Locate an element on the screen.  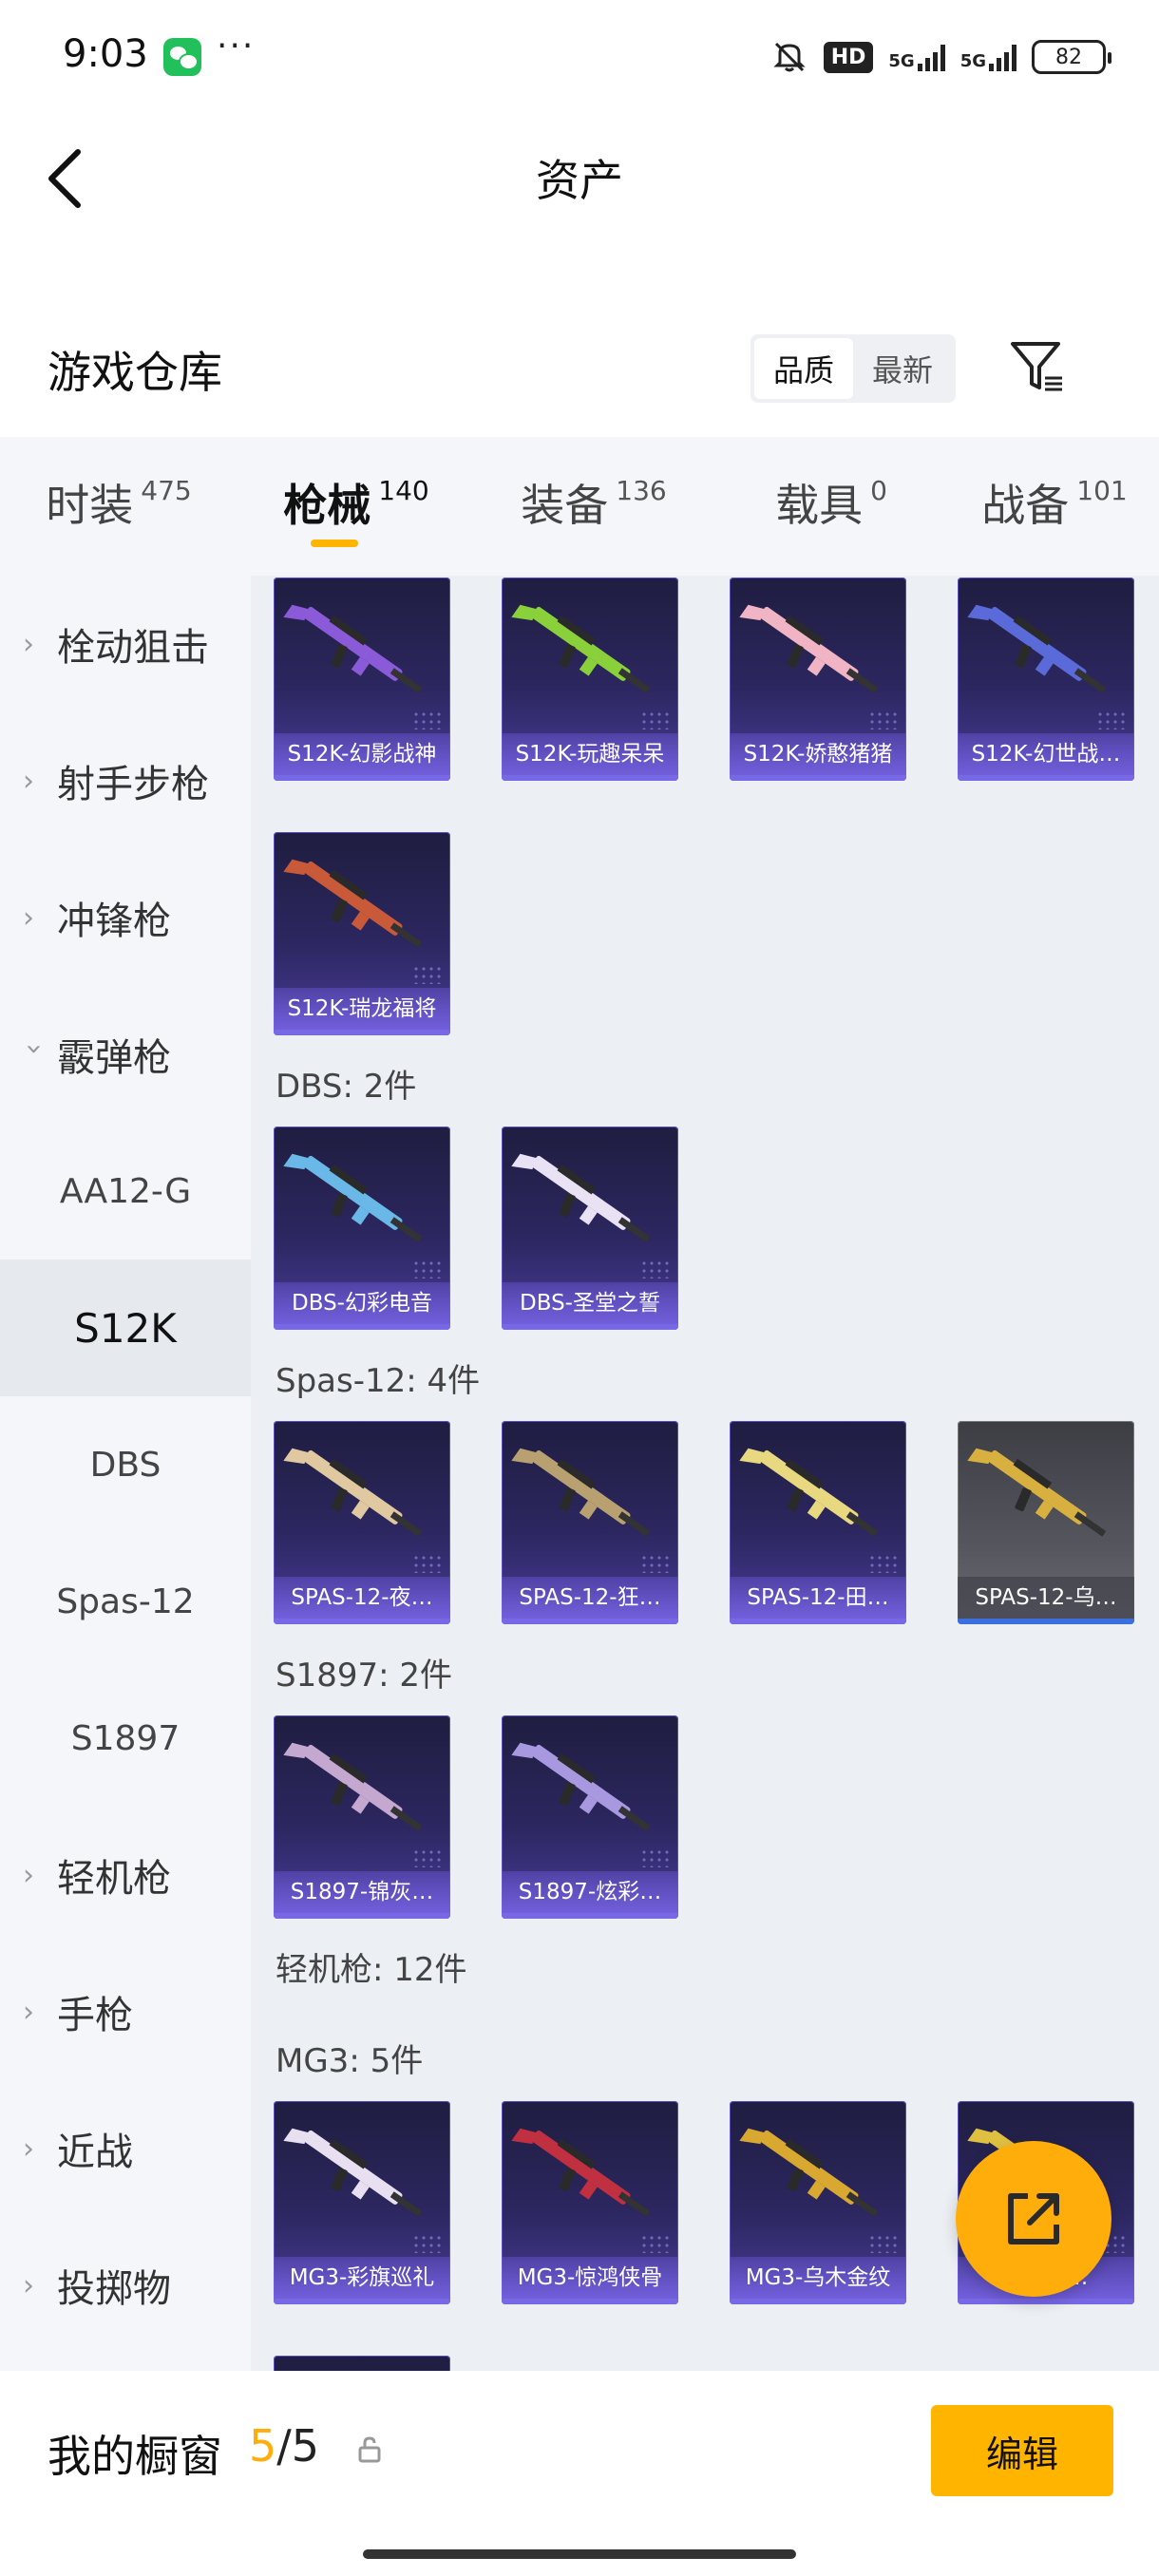
lock-icon is located at coordinates (369, 2449).